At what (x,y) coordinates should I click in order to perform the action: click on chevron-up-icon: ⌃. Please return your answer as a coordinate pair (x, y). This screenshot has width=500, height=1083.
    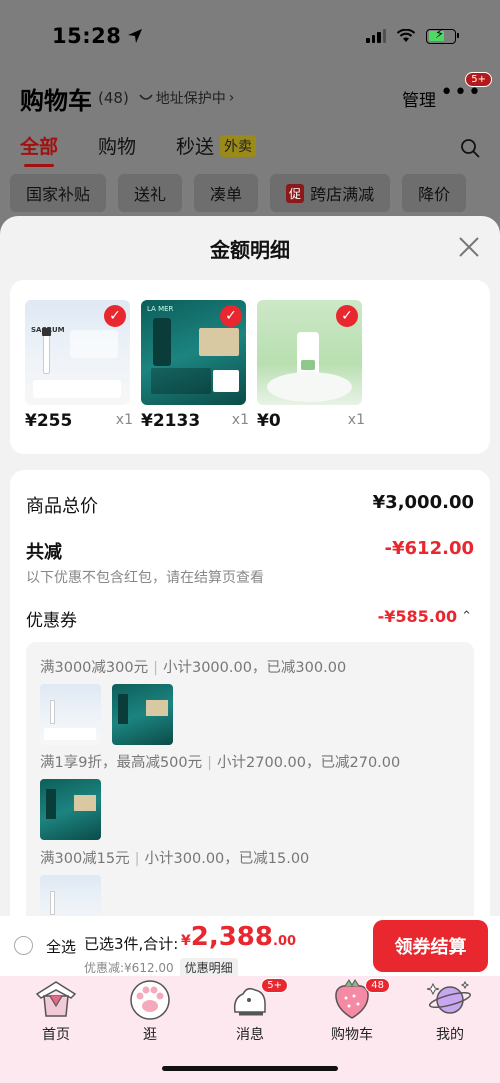
    Looking at the image, I should click on (466, 616).